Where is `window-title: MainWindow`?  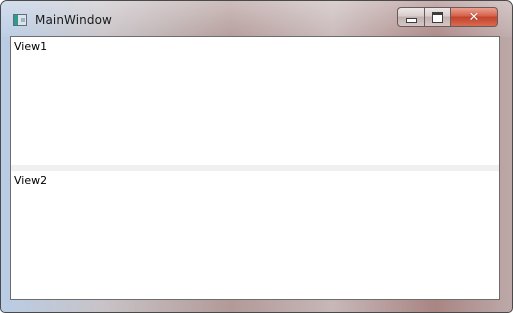
window-title: MainWindow is located at coordinates (73, 20).